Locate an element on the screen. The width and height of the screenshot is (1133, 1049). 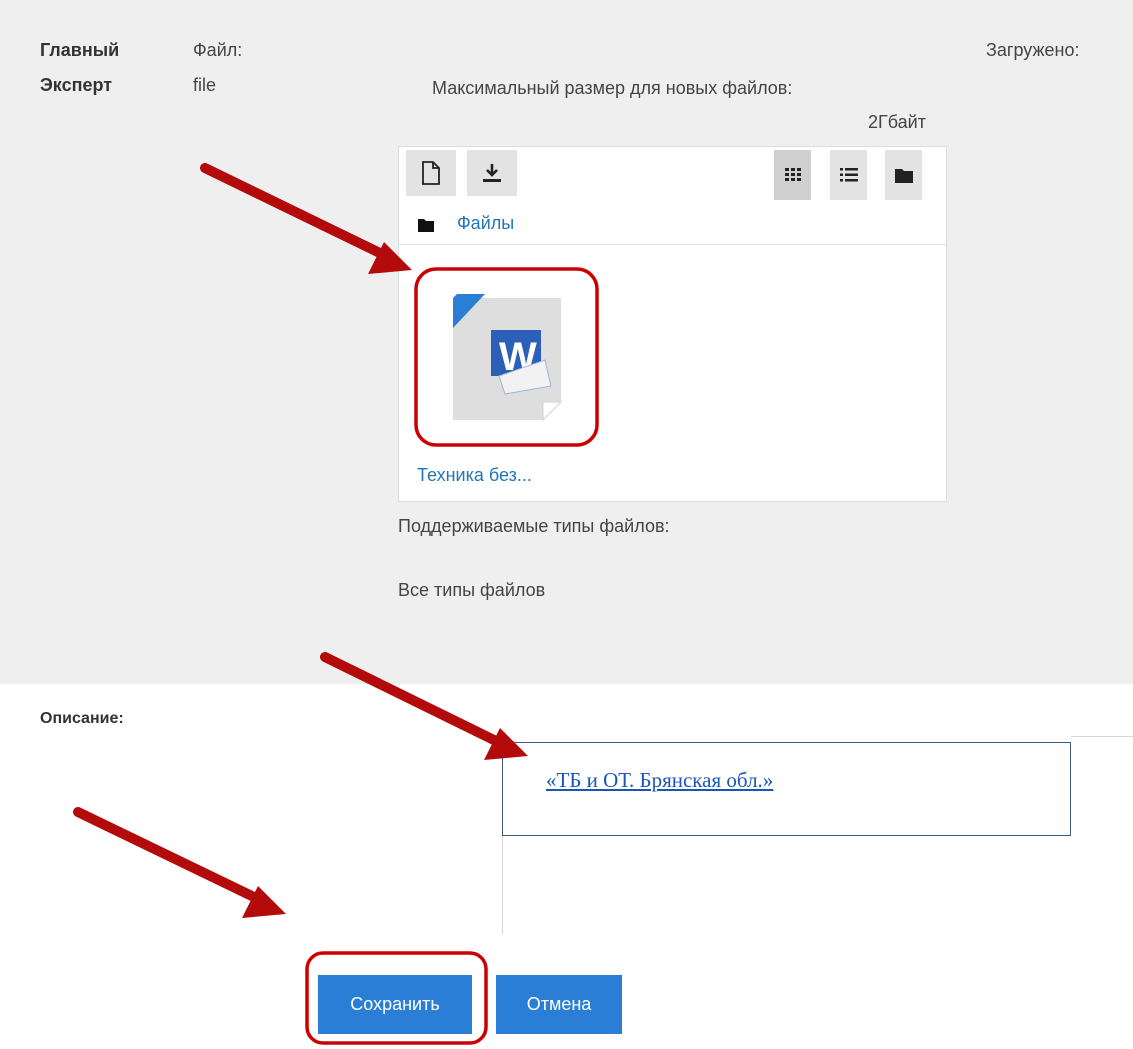
description-link: «ТБ и ОТ. Брянская обл.» is located at coordinates (659, 780).